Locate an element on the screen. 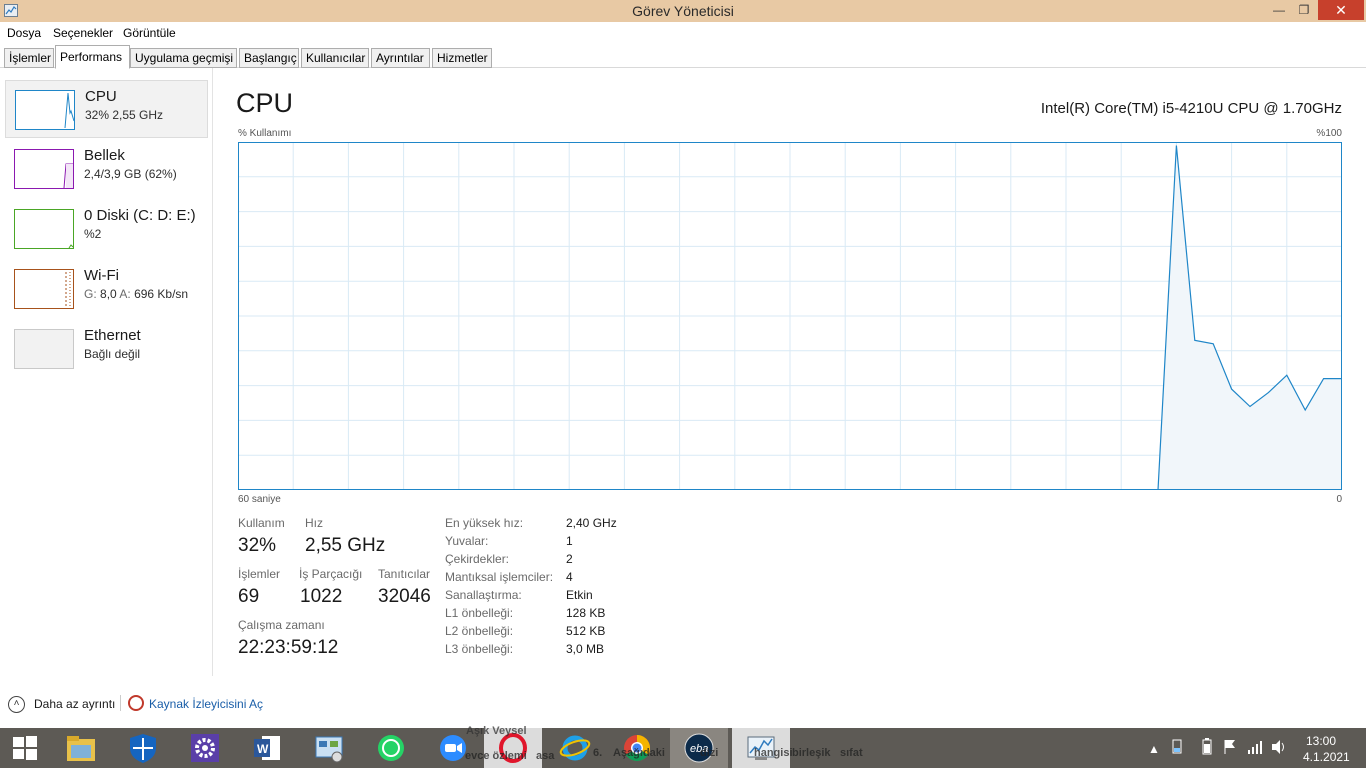 Image resolution: width=1366 pixels, height=768 pixels. taskbar-eba: eba is located at coordinates (699, 748).